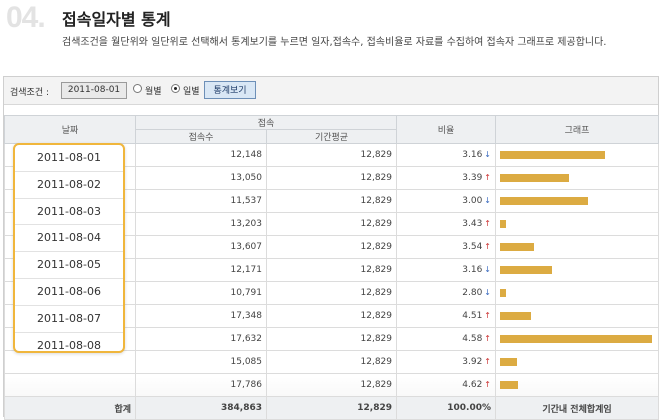 The width and height of the screenshot is (660, 420). Describe the element at coordinates (577, 408) in the screenshot. I see `total-graph-note: 기간내 전체합계임` at that location.